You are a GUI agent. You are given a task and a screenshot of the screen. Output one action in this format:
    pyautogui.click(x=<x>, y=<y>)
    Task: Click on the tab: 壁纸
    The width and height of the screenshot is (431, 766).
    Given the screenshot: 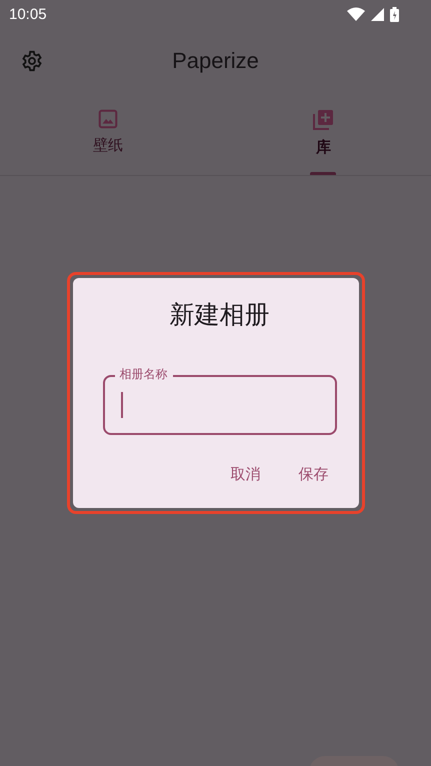 What is the action you would take?
    pyautogui.click(x=108, y=134)
    